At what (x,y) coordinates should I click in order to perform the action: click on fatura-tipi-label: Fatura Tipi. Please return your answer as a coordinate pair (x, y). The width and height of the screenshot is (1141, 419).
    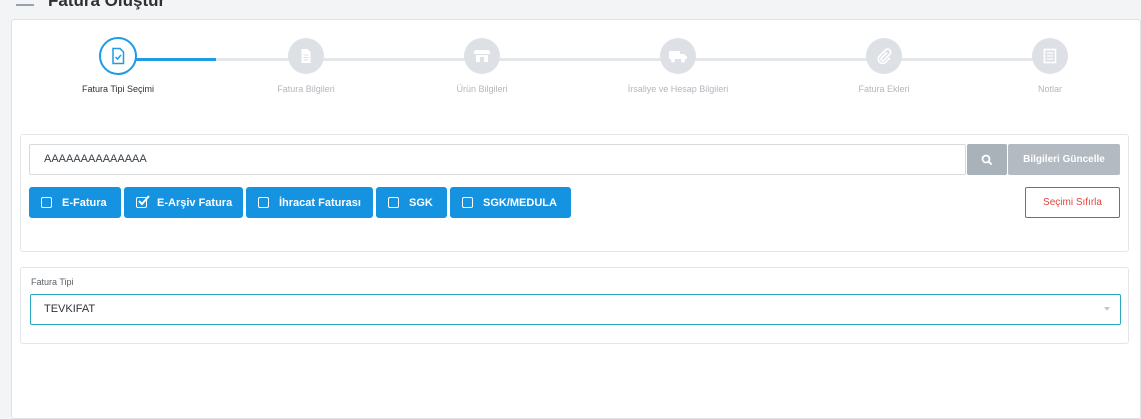
    Looking at the image, I should click on (52, 282).